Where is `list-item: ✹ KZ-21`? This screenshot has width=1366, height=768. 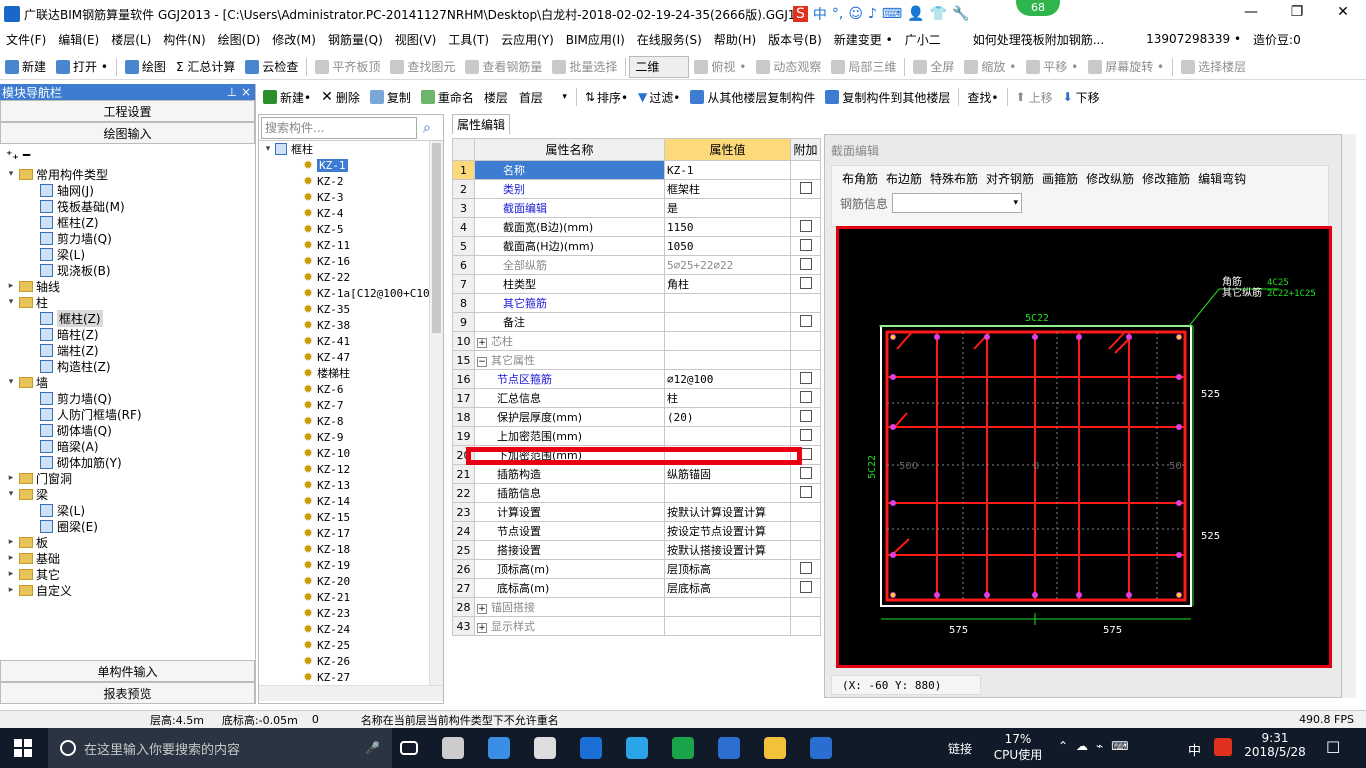 list-item: ✹ KZ-21 is located at coordinates (351, 597).